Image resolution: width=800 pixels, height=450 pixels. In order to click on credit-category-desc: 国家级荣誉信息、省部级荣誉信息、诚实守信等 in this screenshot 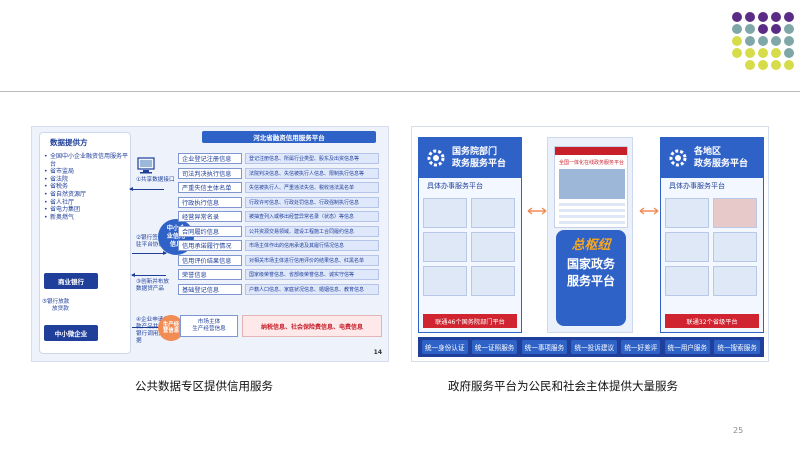, I will do `click(312, 274)`.